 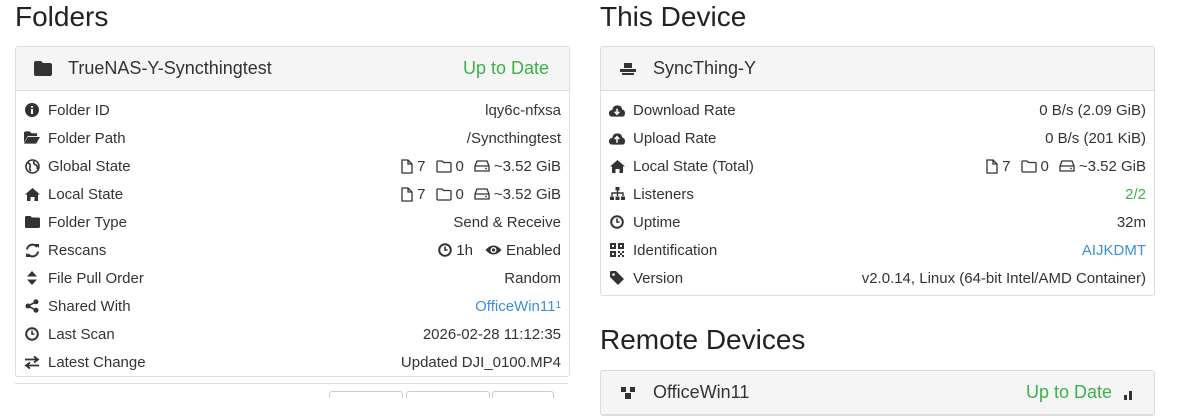 I want to click on uptime-label: Uptime, so click(x=657, y=222).